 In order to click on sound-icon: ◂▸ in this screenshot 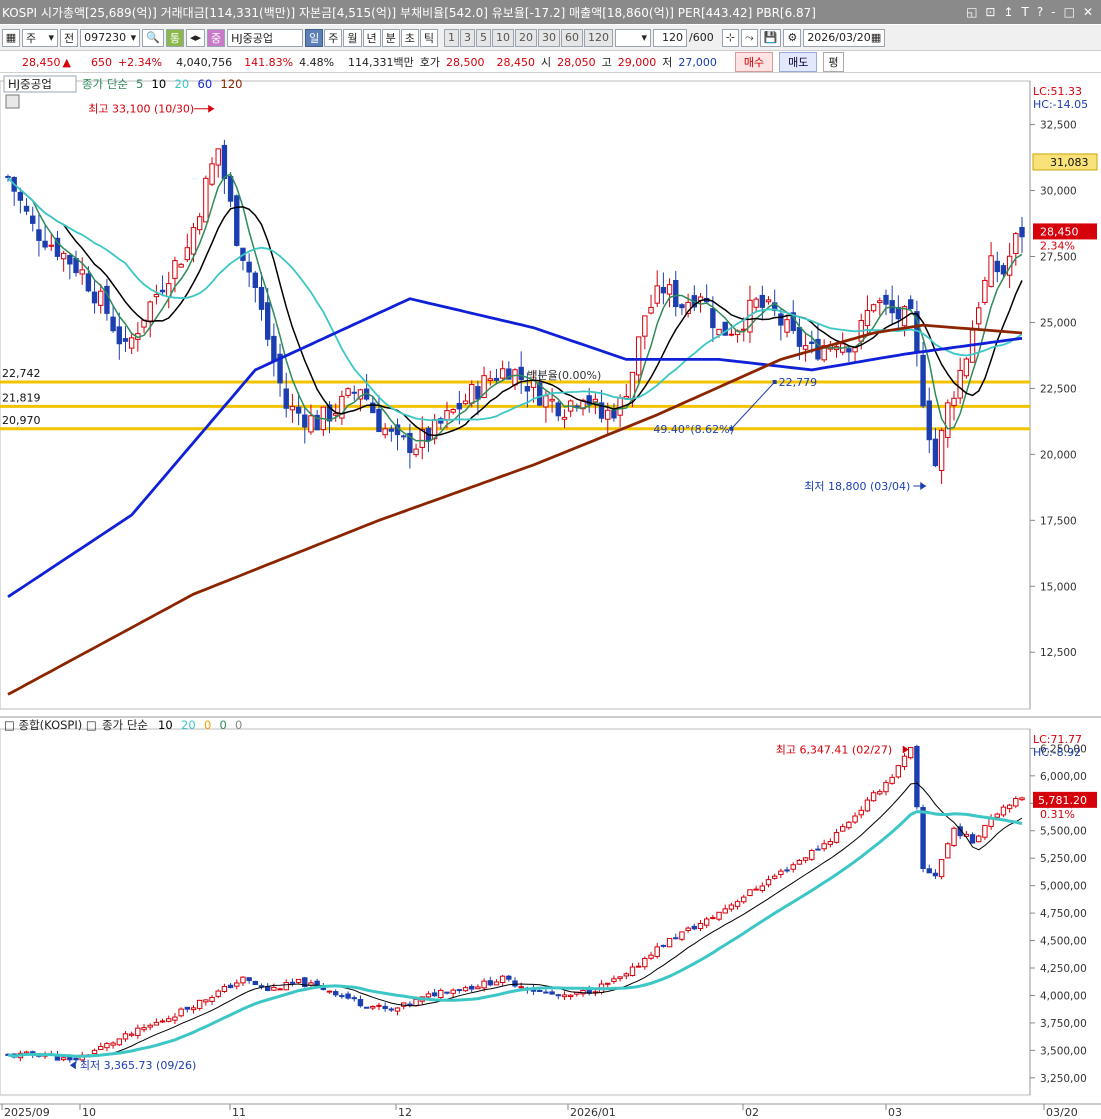, I will do `click(195, 37)`.